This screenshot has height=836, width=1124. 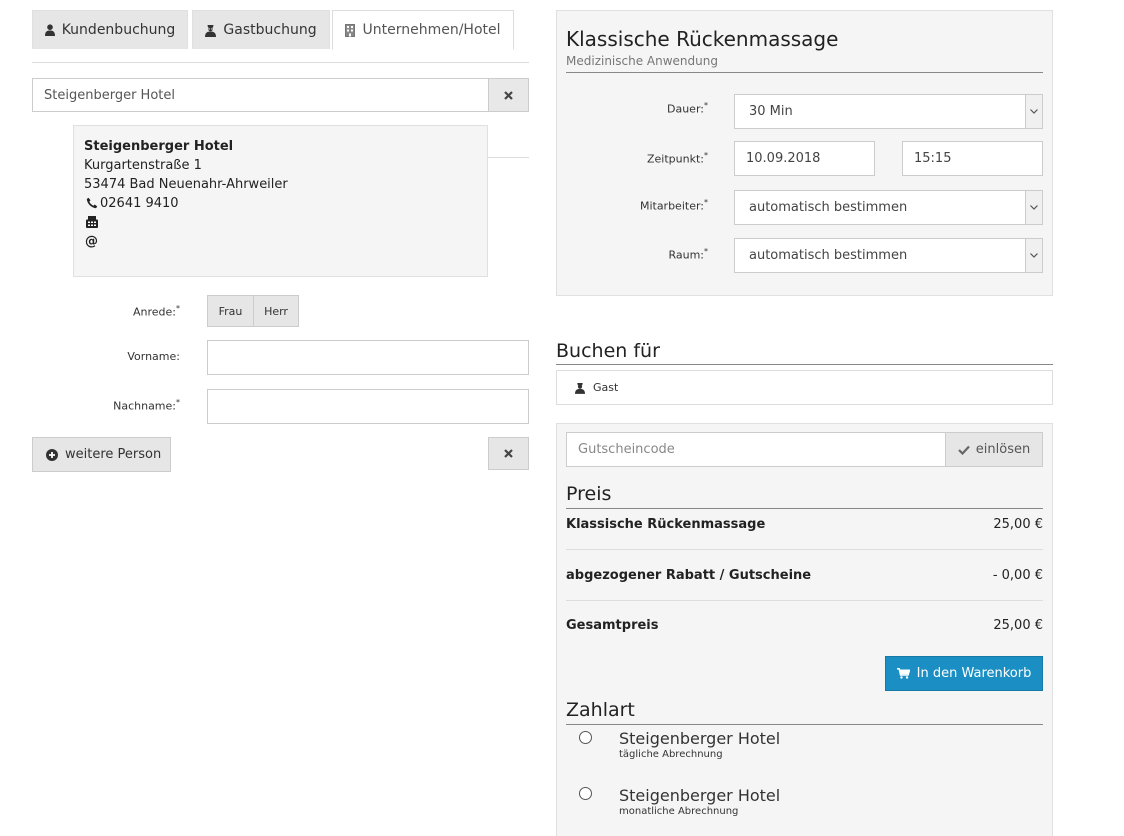 I want to click on duration-label-text: Dauer:, so click(x=685, y=109).